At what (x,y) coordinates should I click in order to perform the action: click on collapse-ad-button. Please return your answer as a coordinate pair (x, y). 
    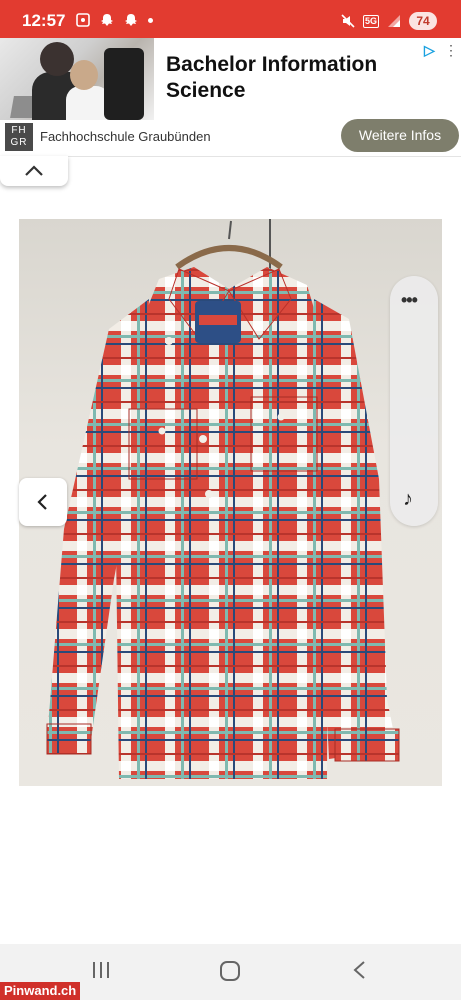
    Looking at the image, I should click on (34, 171).